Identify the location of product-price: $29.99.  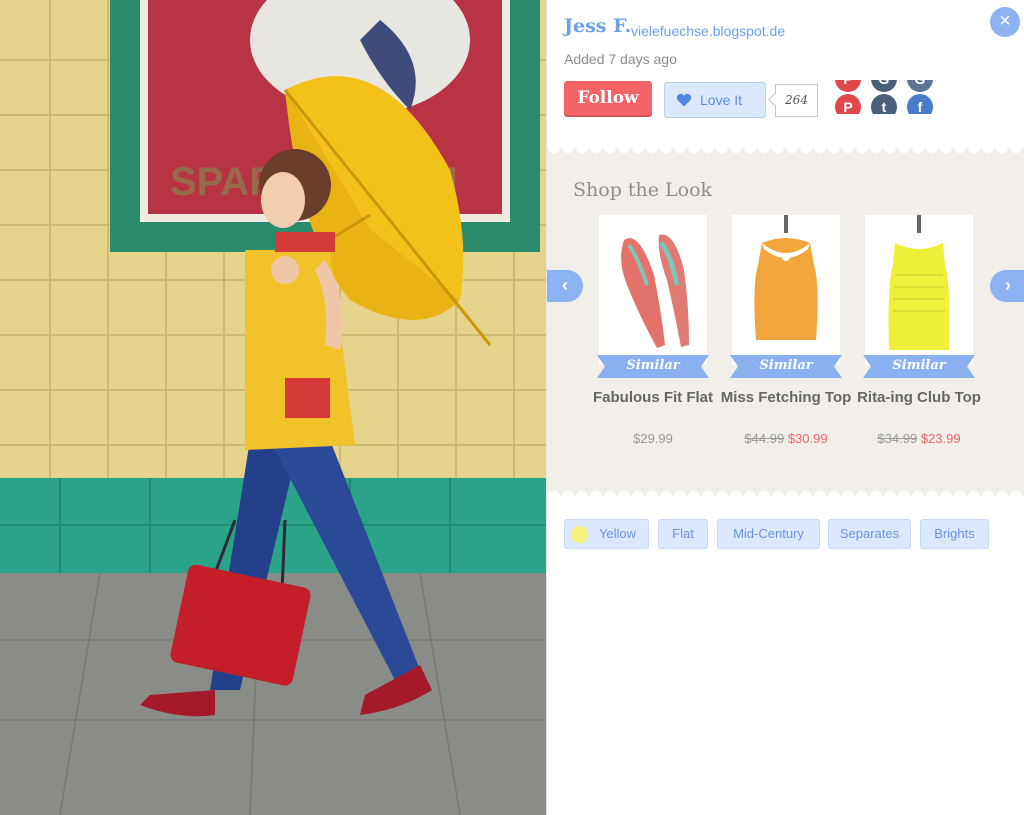
(653, 438).